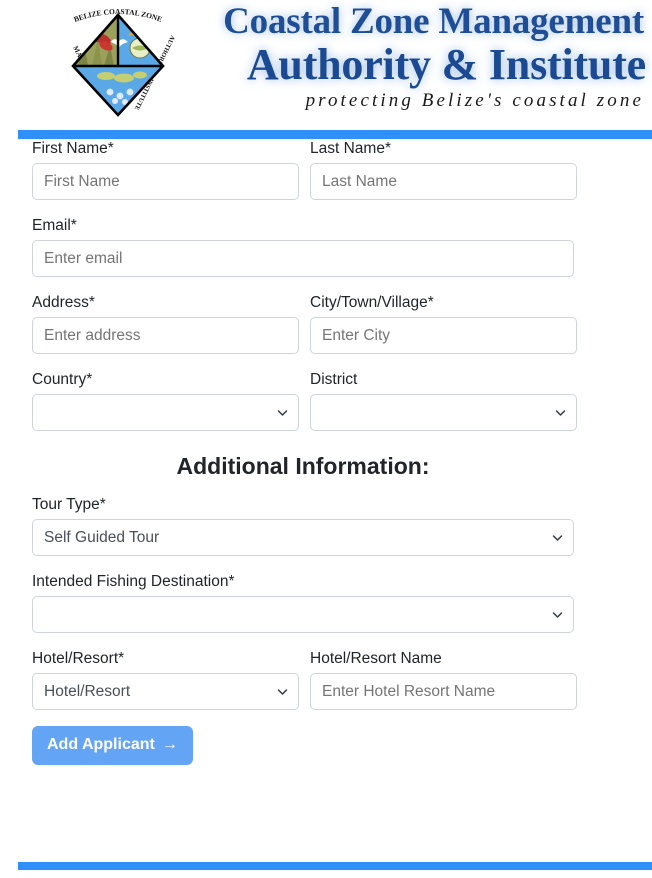 This screenshot has height=878, width=652. I want to click on last-name-field-group: Last Name*, so click(443, 169).